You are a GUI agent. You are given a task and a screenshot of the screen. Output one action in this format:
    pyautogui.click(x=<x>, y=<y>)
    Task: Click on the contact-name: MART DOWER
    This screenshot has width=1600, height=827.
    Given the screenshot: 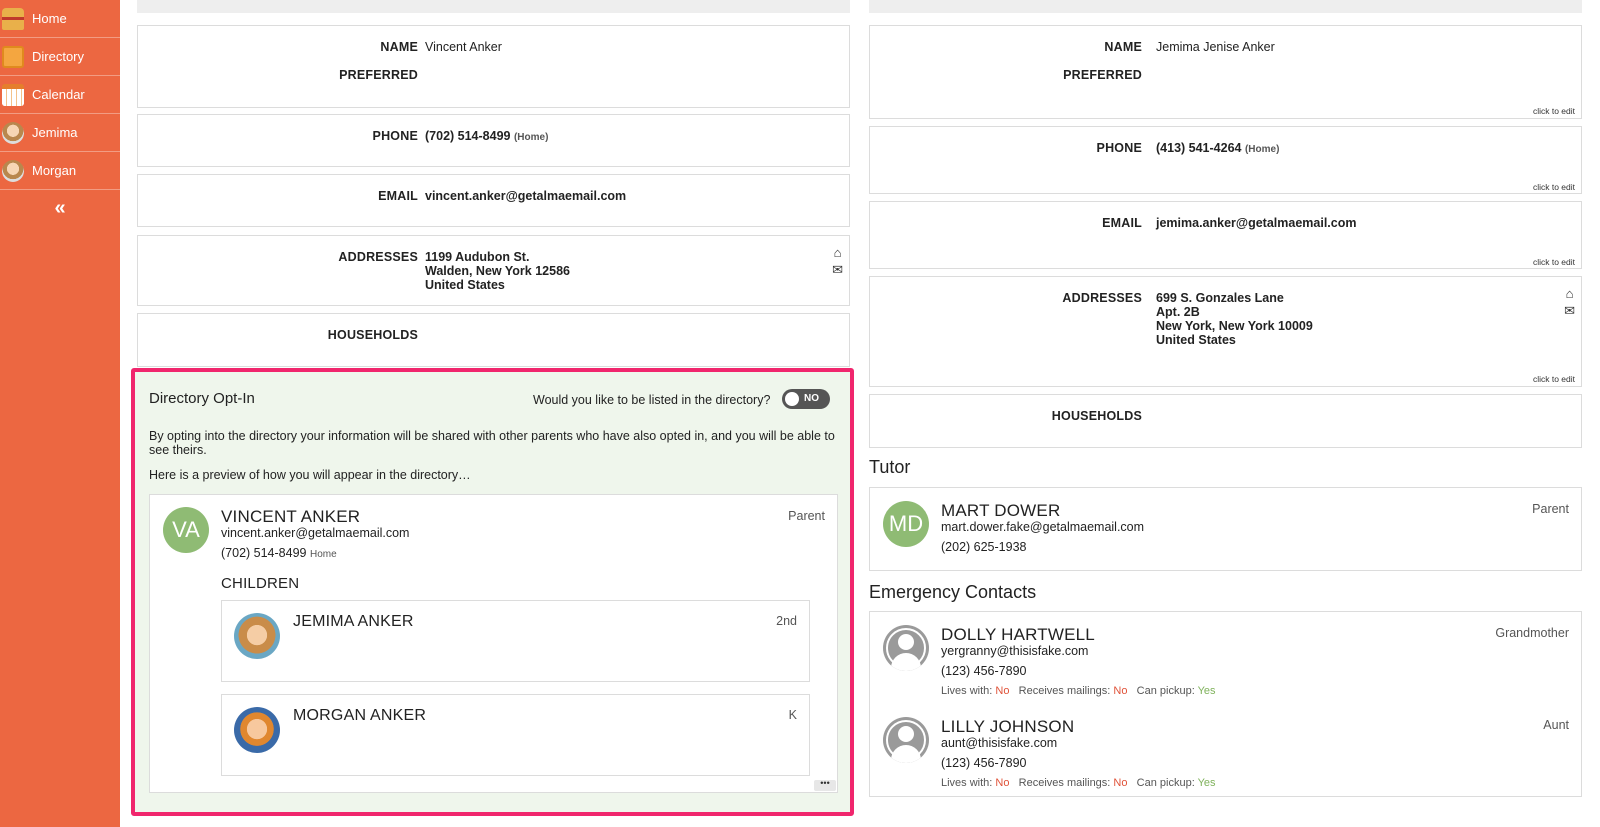 What is the action you would take?
    pyautogui.click(x=1001, y=510)
    